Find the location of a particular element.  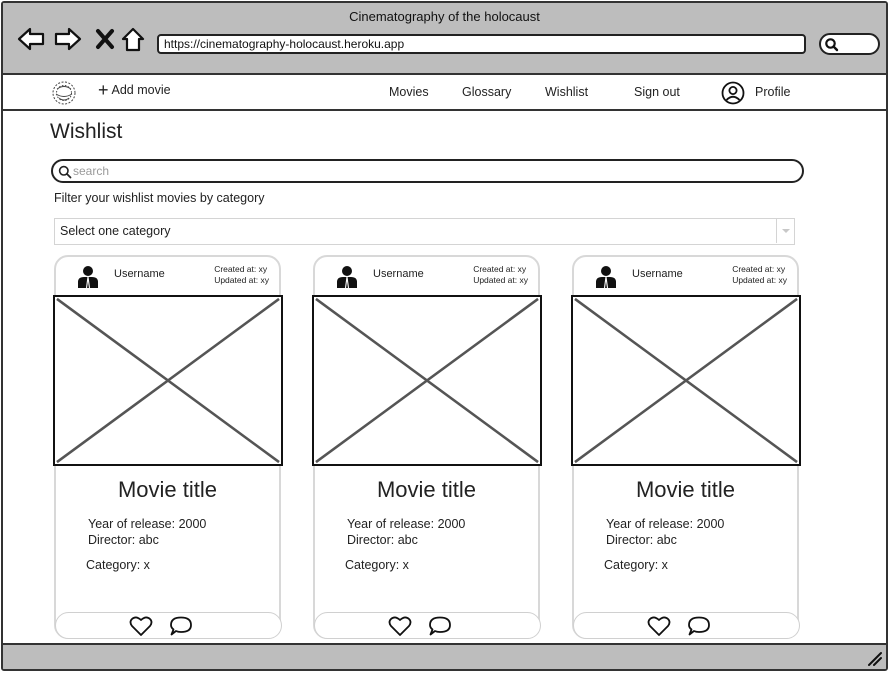

stop-button is located at coordinates (105, 39).